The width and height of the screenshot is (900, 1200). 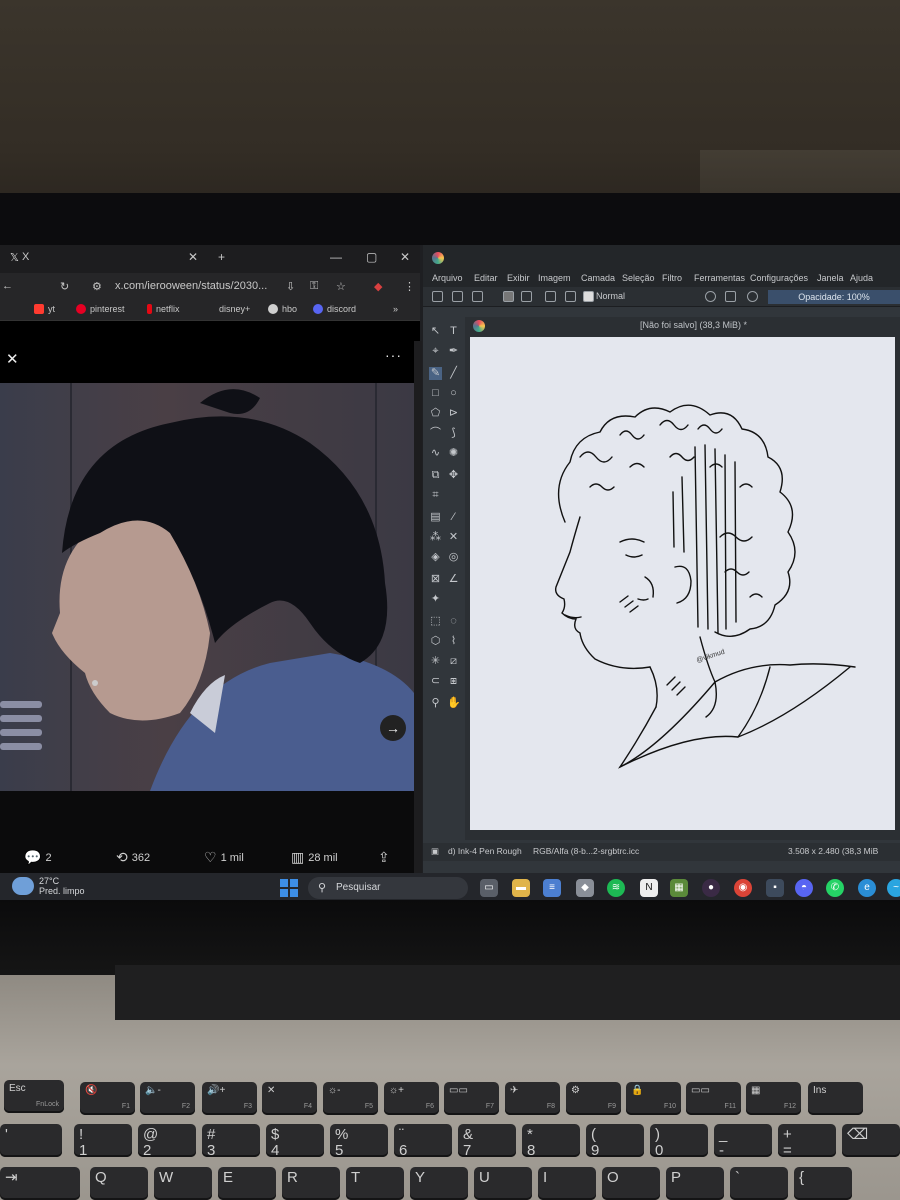 What do you see at coordinates (48, 886) in the screenshot?
I see `weather-widget: 27°C Pred. limpo` at bounding box center [48, 886].